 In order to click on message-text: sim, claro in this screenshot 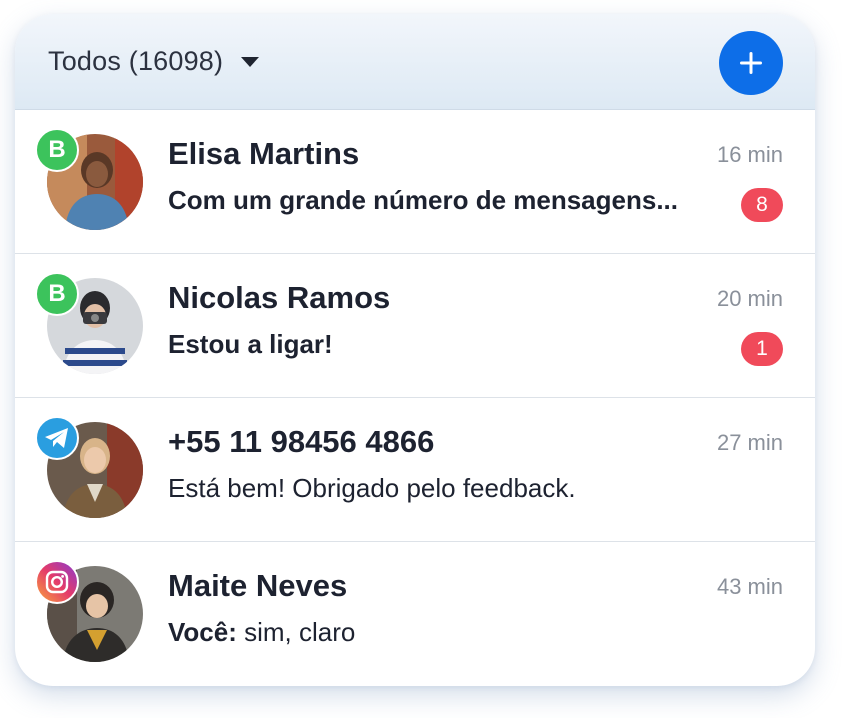, I will do `click(296, 632)`.